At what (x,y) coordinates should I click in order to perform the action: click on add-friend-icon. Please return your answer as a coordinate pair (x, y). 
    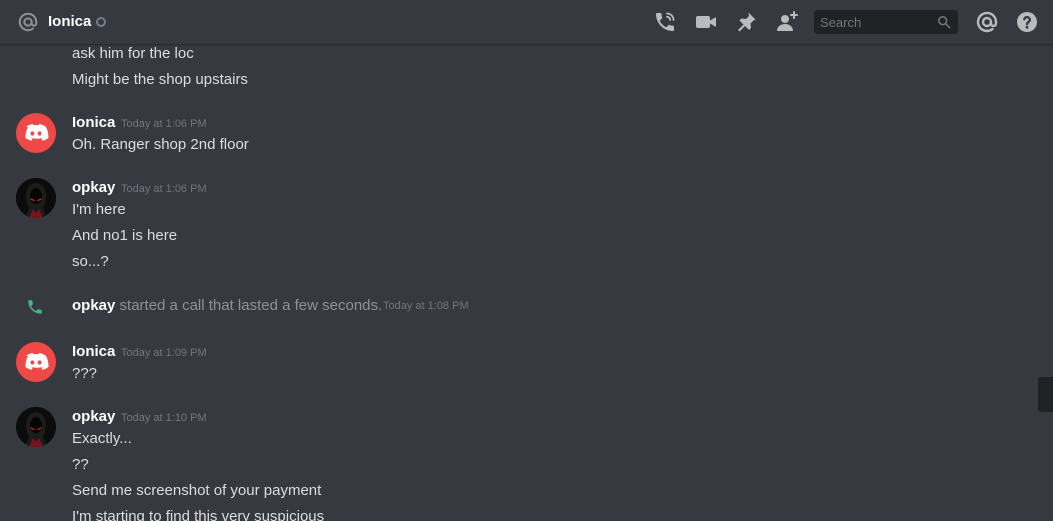
    Looking at the image, I should click on (787, 22).